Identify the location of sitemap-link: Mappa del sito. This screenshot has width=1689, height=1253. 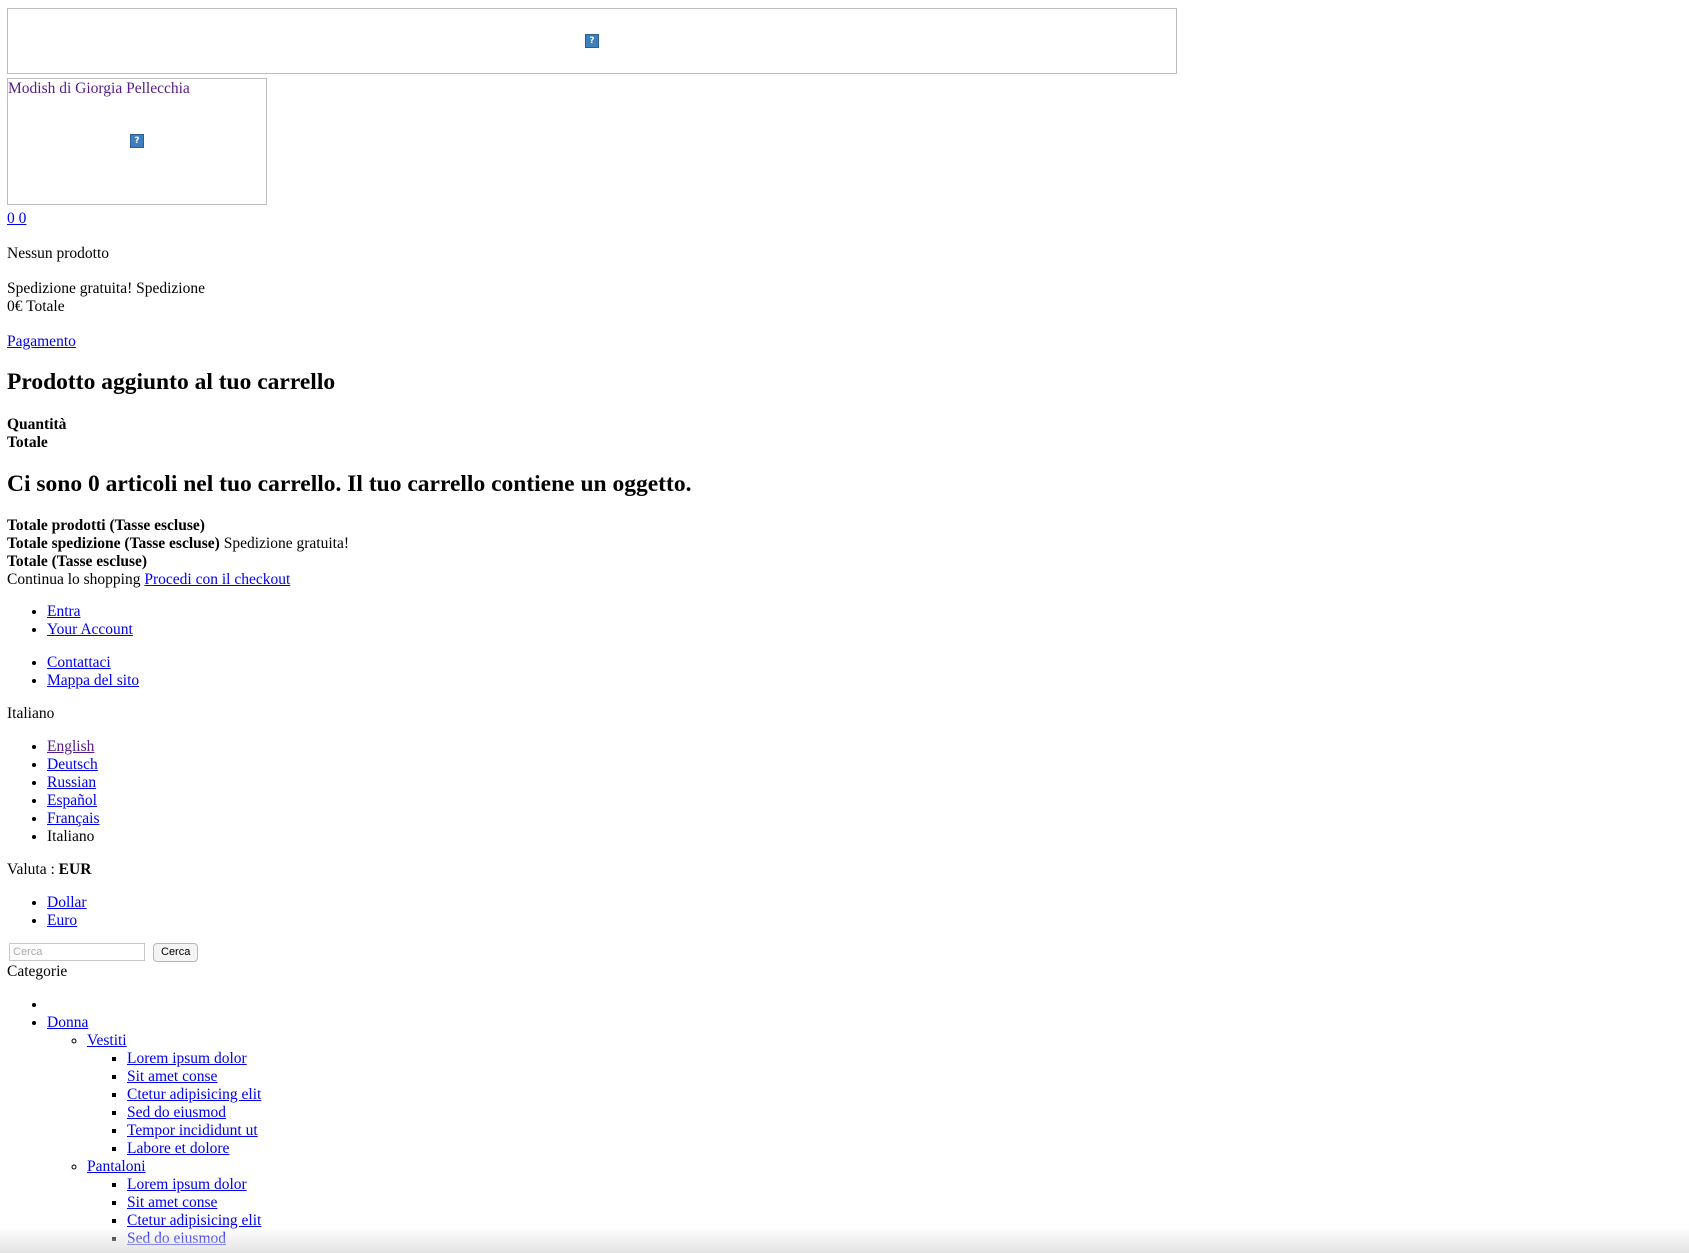
(93, 680).